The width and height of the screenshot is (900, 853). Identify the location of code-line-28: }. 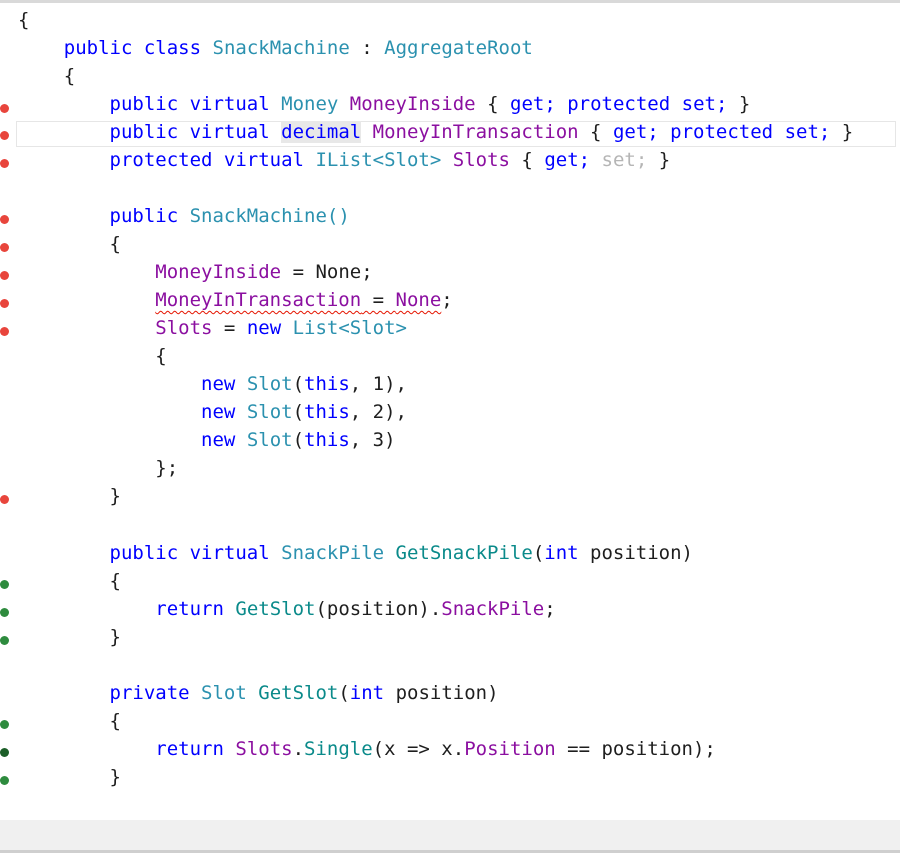
(69, 777).